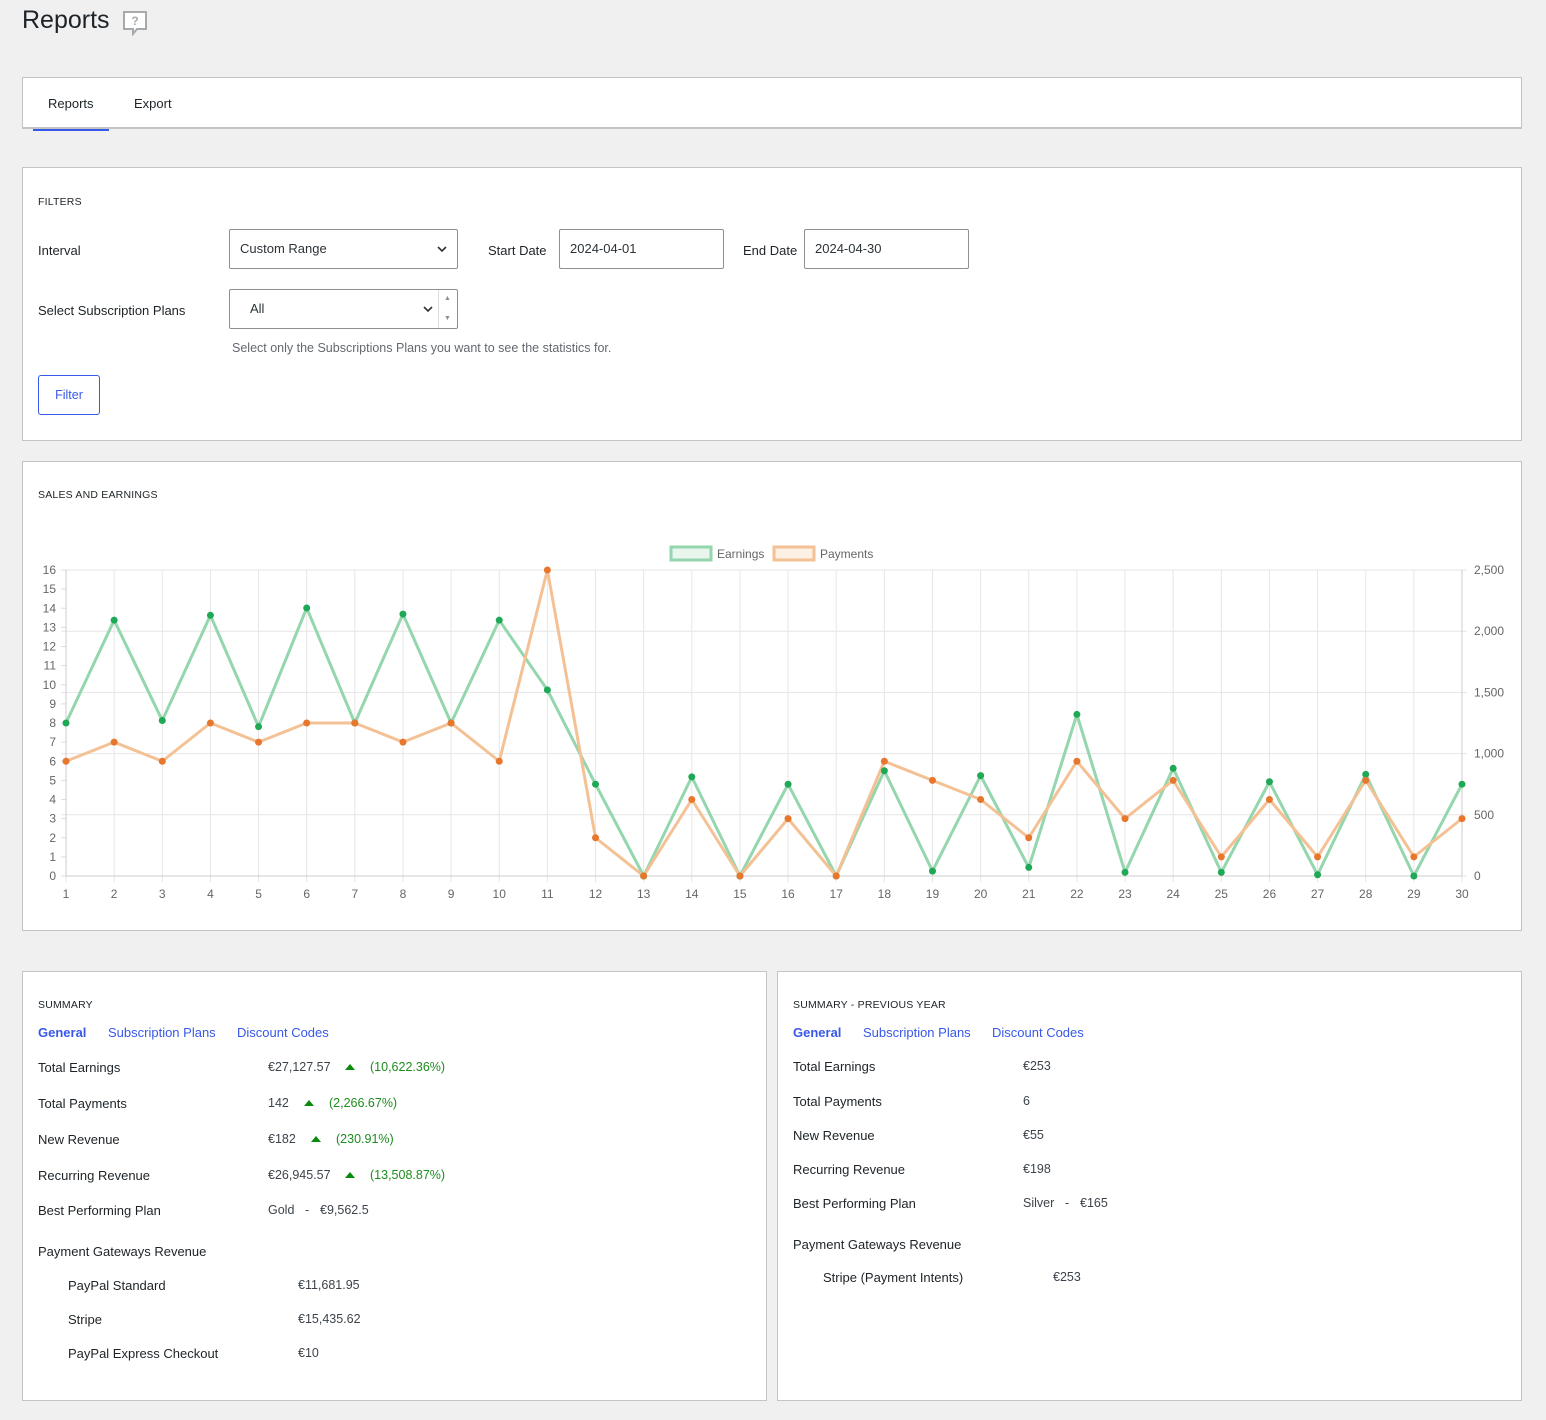 The width and height of the screenshot is (1546, 1420). What do you see at coordinates (153, 103) in the screenshot?
I see `tab-export: Export` at bounding box center [153, 103].